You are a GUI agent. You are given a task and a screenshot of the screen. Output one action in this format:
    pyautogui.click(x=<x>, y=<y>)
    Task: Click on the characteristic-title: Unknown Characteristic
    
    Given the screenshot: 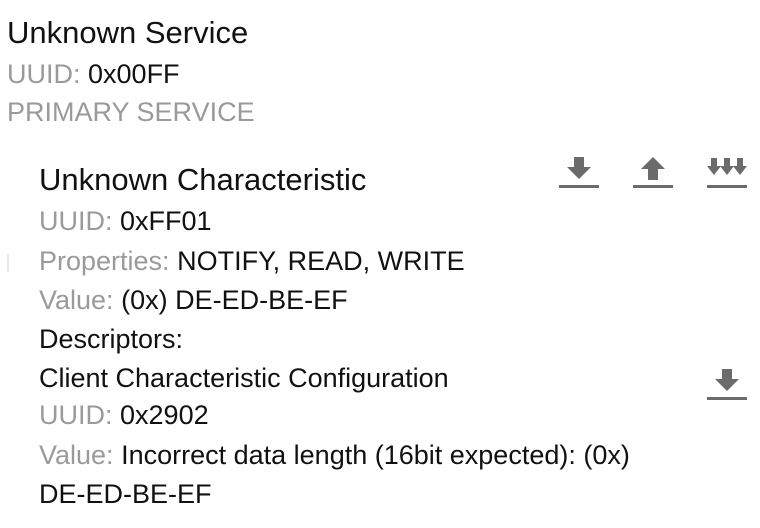 What is the action you would take?
    pyautogui.click(x=203, y=179)
    